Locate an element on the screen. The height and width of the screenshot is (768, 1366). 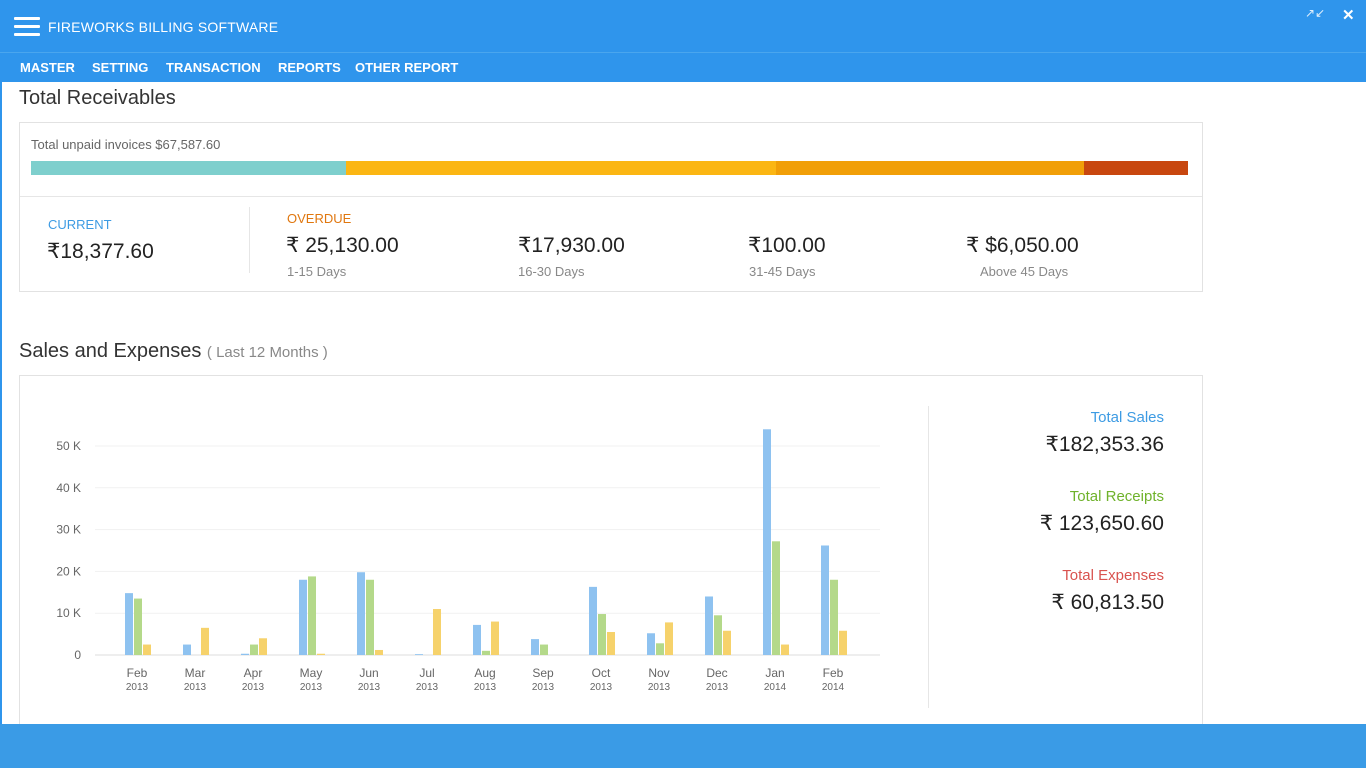
sales-expenses-heading: Sales and Expenses is located at coordinates (110, 351).